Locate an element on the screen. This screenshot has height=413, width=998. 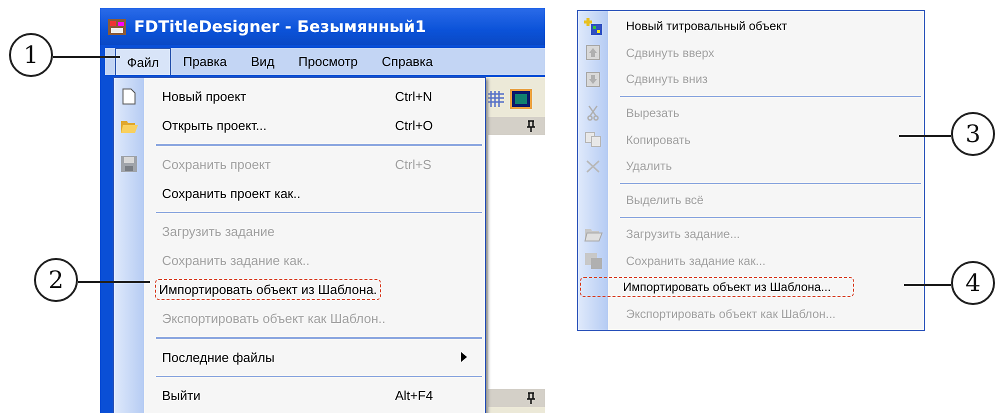
menu-item: Новый титровальный объект is located at coordinates (707, 26).